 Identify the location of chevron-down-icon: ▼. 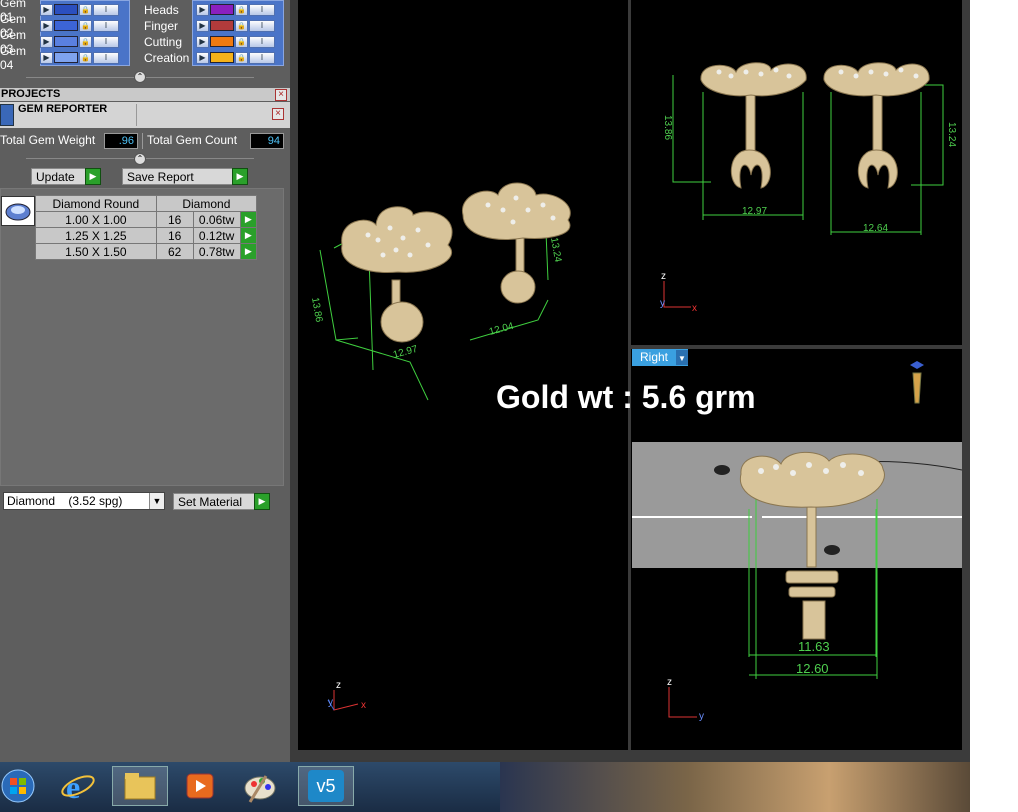
(156, 501).